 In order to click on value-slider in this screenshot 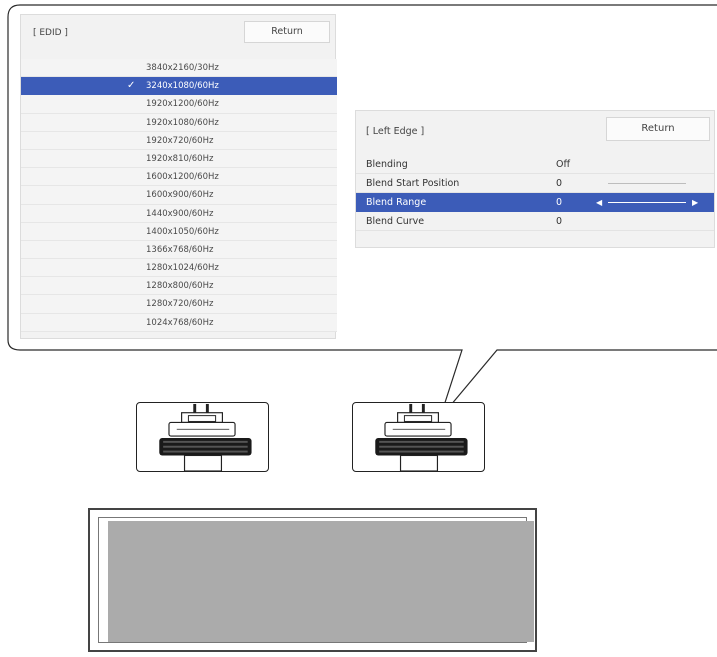, I will do `click(651, 183)`.